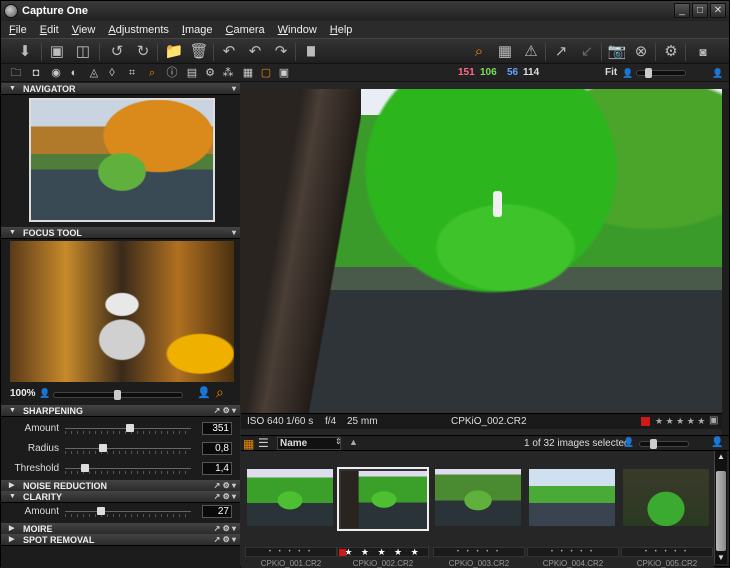  What do you see at coordinates (49, 30) in the screenshot?
I see `menu-edit: Edit` at bounding box center [49, 30].